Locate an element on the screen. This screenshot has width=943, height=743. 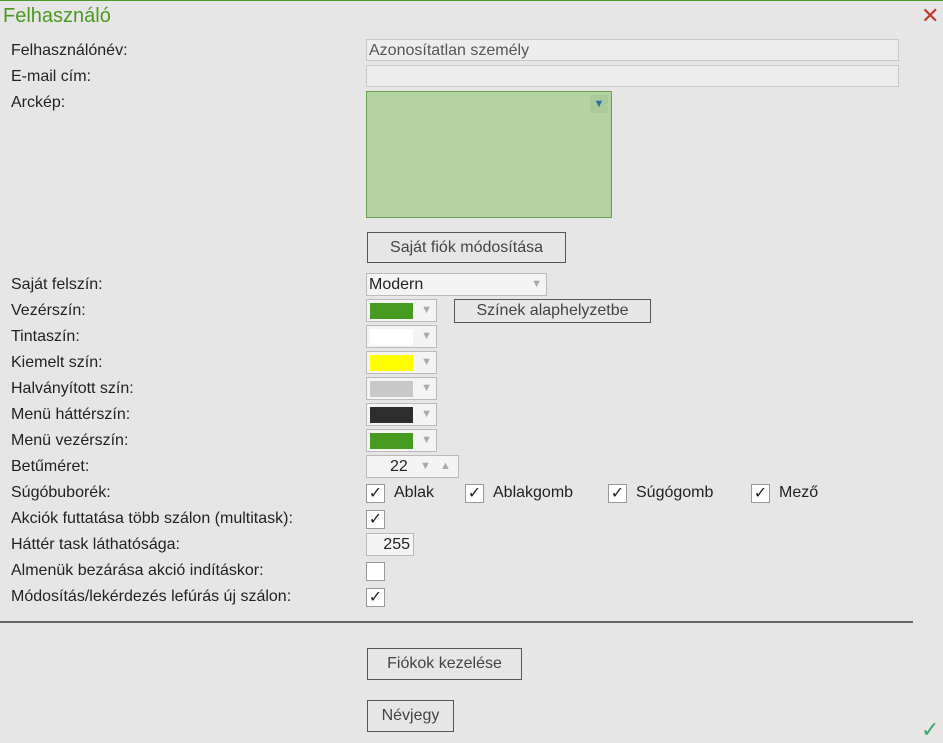
close-submenus-label: Almenük bezárása akció indításkor: is located at coordinates (137, 570).